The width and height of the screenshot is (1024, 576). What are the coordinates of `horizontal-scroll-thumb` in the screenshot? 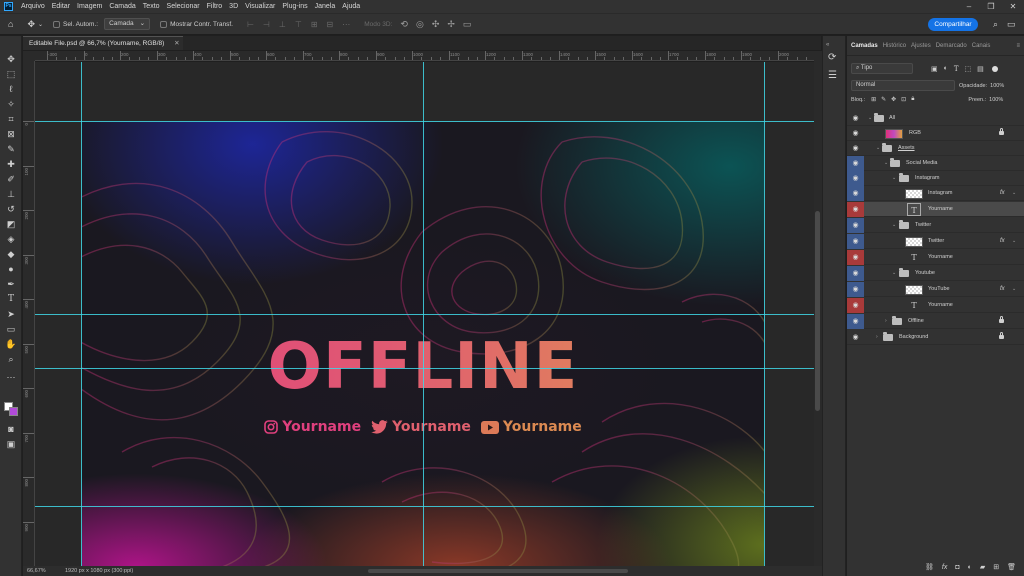 It's located at (498, 571).